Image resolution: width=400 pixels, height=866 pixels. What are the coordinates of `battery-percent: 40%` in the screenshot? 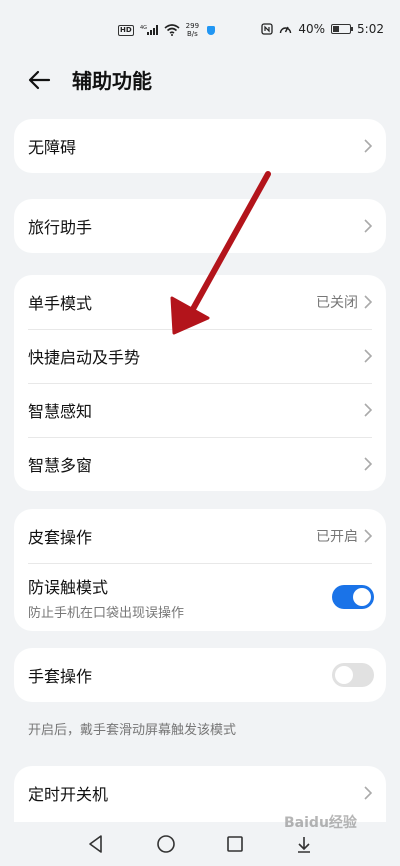 It's located at (312, 29).